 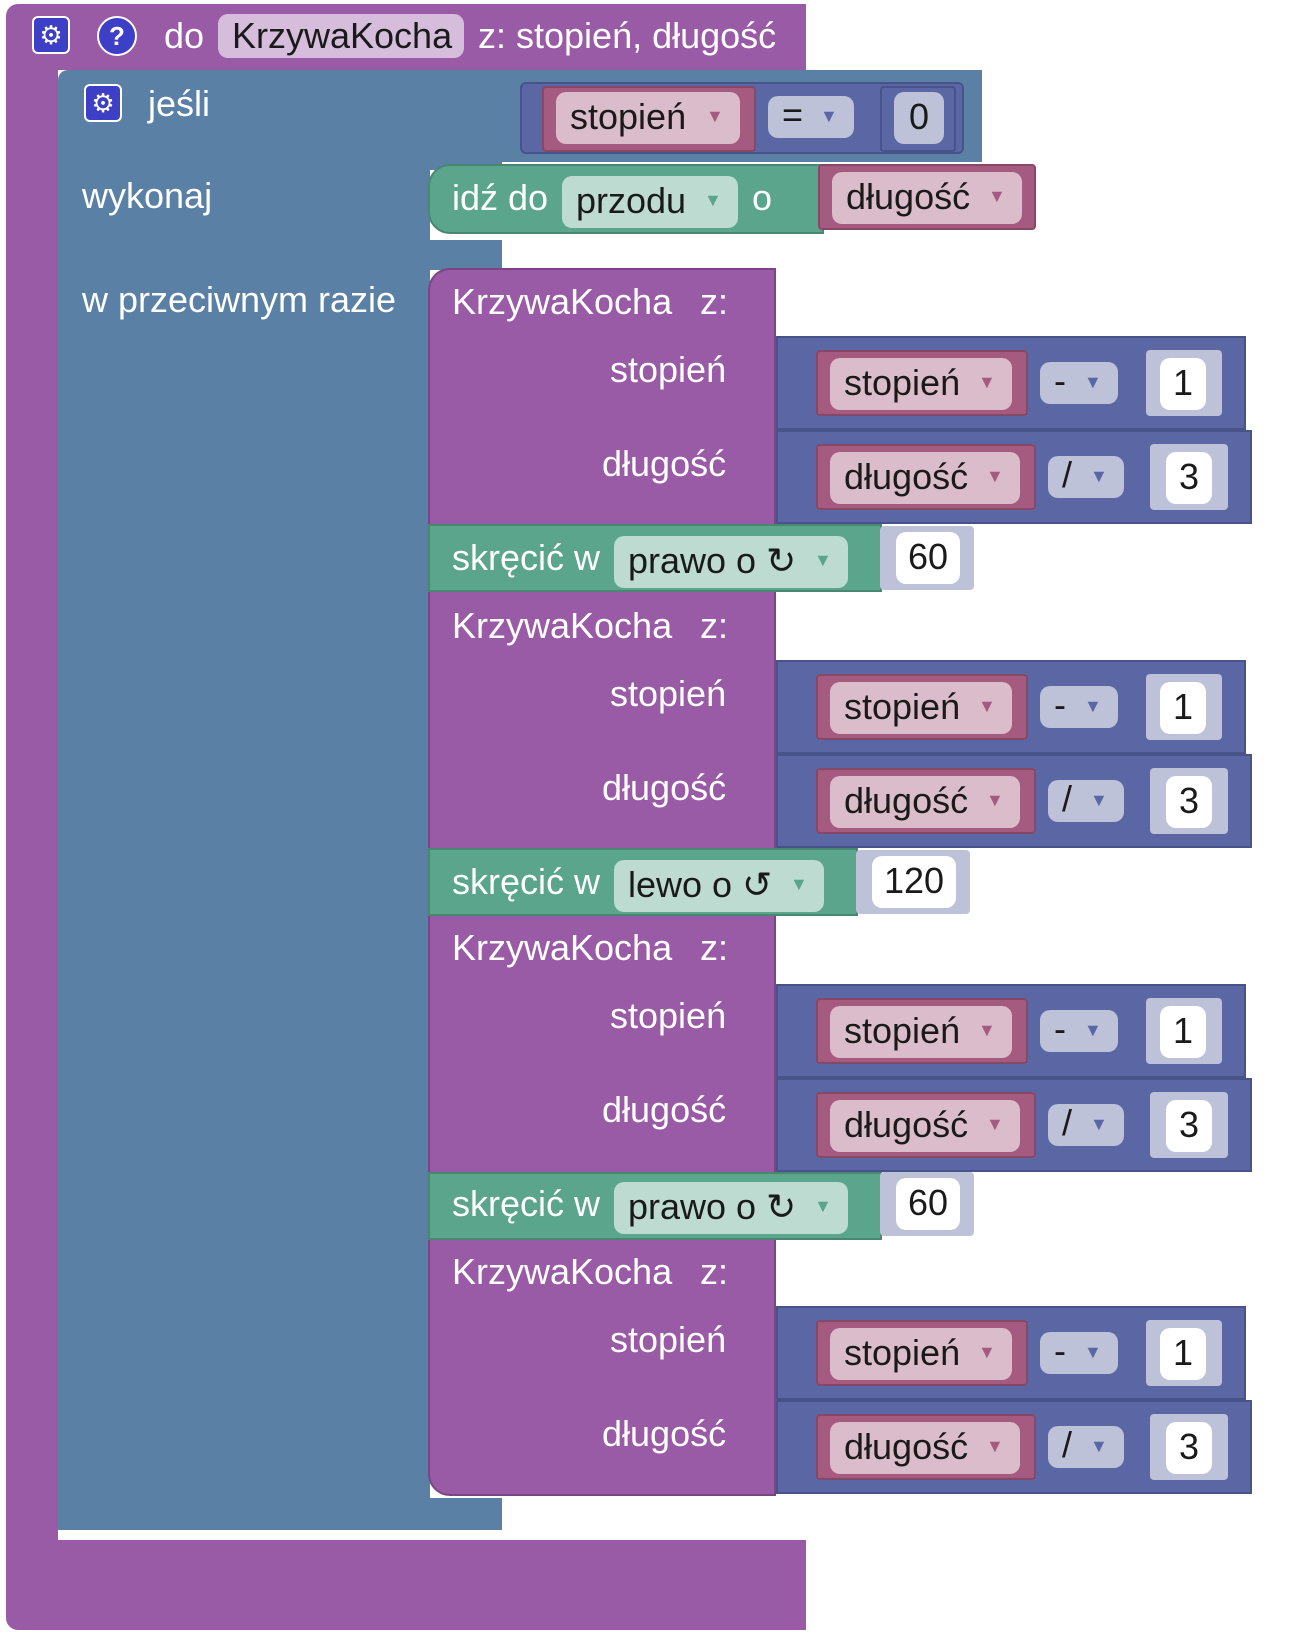 I want to click on help-icon: ?, so click(x=117, y=36).